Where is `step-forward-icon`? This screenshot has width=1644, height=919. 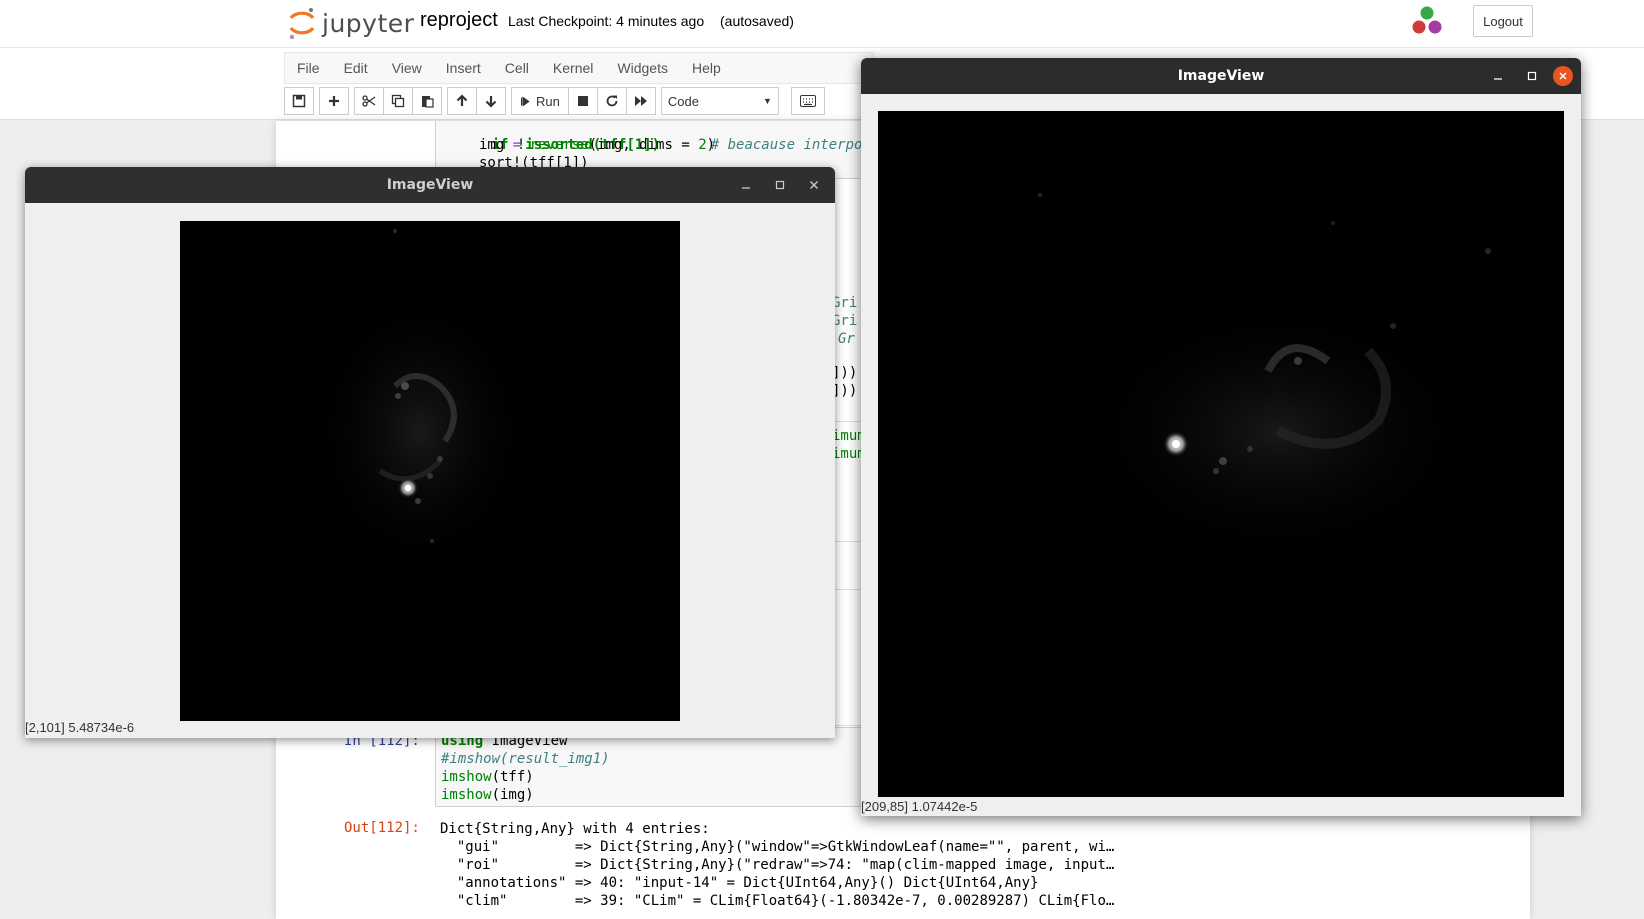 step-forward-icon is located at coordinates (525, 101).